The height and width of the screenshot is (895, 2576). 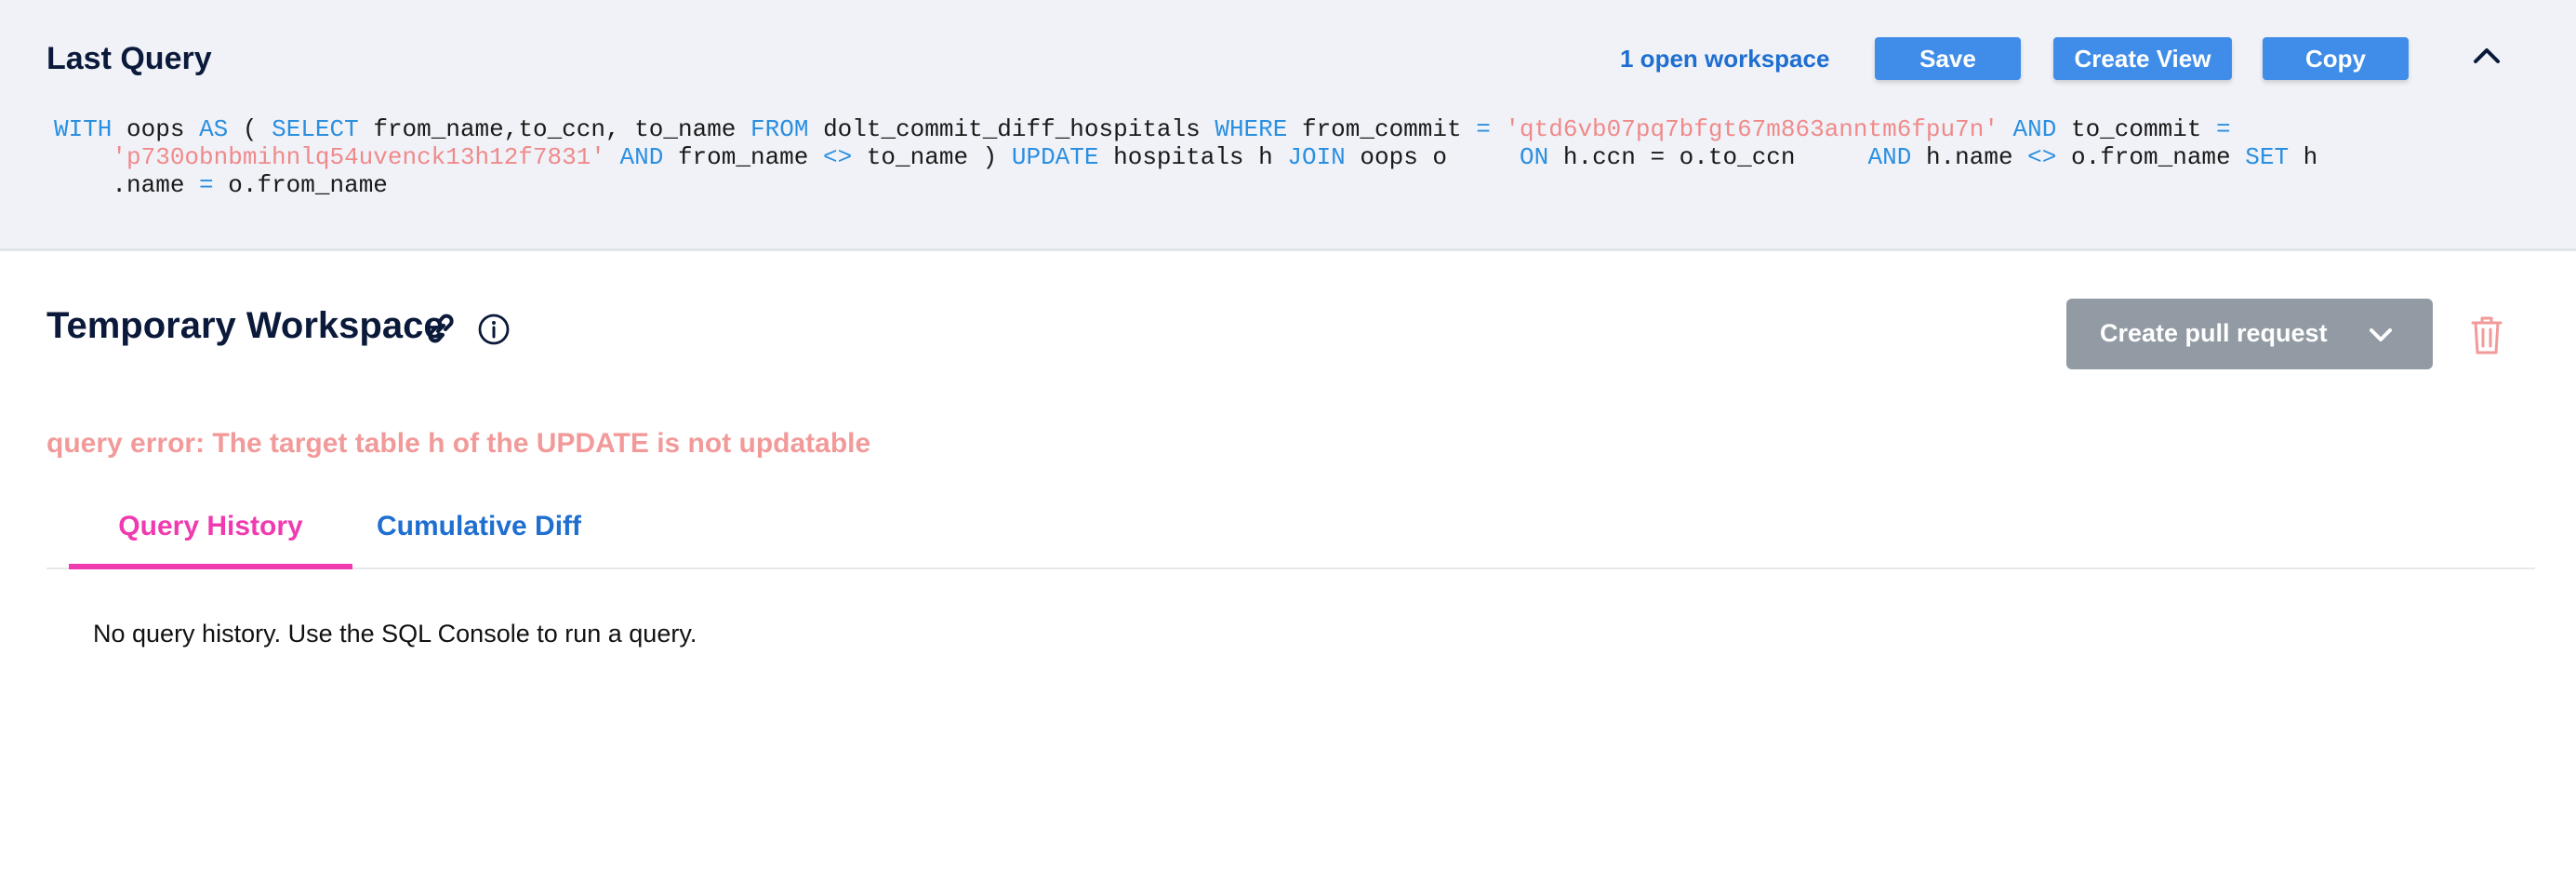 I want to click on create-pull-request-label: Create pull request, so click(x=2214, y=333).